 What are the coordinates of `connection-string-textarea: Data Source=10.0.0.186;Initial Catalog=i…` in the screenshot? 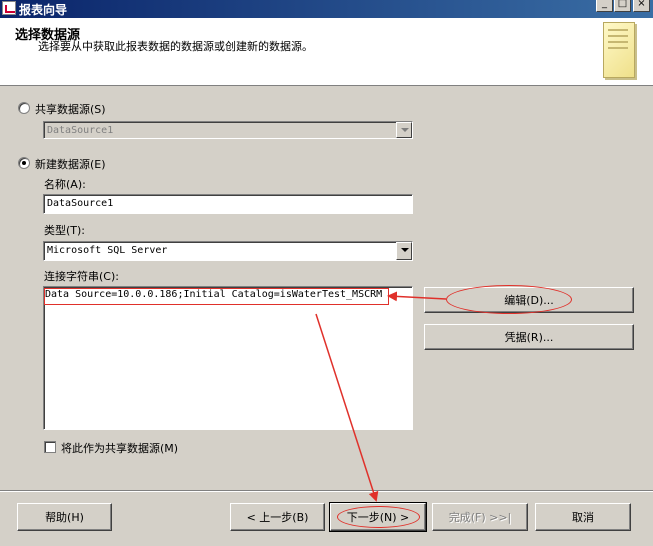 It's located at (228, 358).